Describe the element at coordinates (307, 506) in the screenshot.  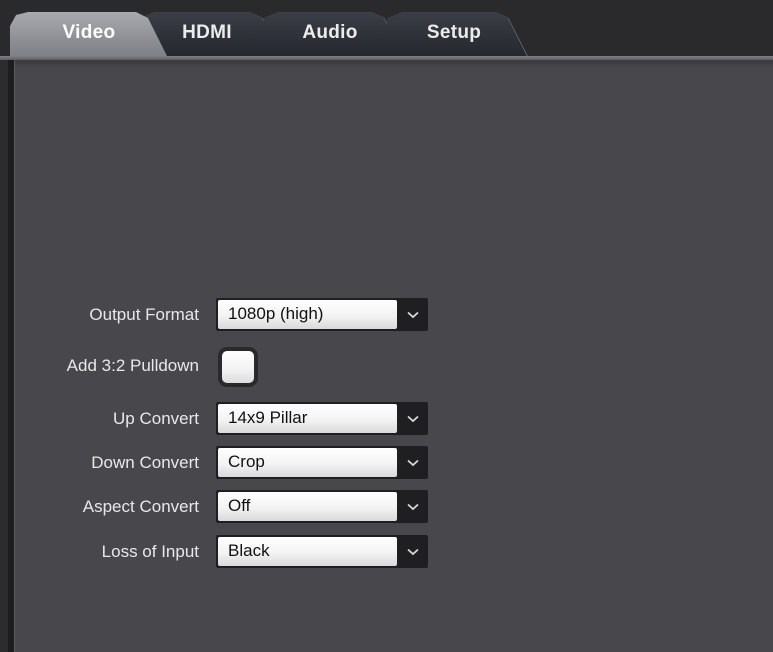
I see `aspect-convert-value: Off` at that location.